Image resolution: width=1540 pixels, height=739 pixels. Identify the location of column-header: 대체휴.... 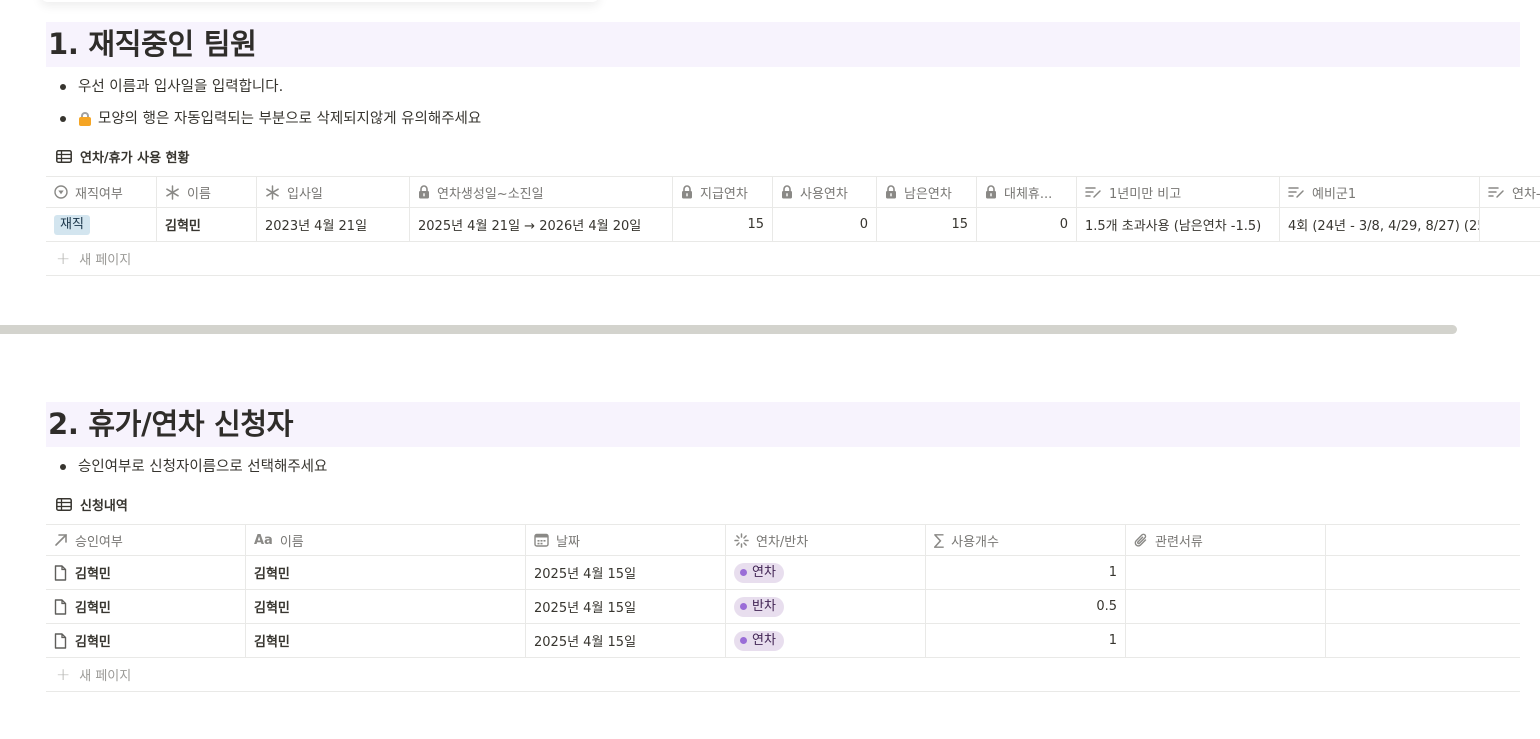
(1027, 192).